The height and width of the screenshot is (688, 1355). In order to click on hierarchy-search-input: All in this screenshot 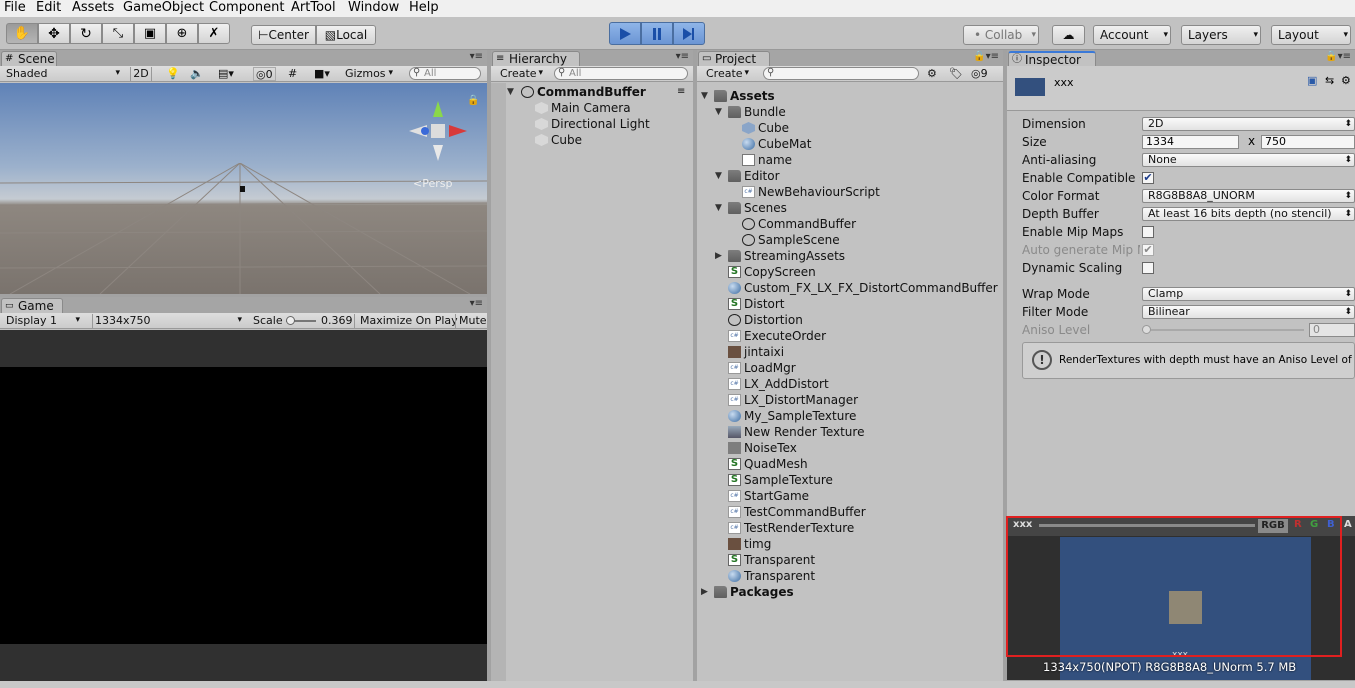, I will do `click(621, 73)`.